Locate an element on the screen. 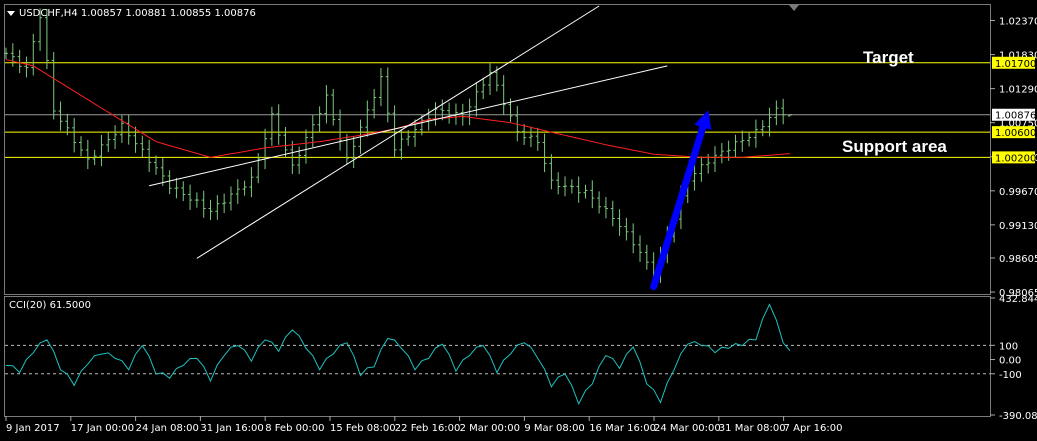 The image size is (1037, 441). time-tick-label: 17 Jan 00:00 is located at coordinates (102, 428).